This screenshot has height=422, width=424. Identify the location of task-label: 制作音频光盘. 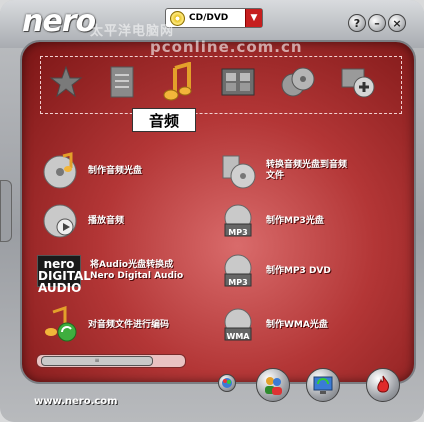
(115, 170).